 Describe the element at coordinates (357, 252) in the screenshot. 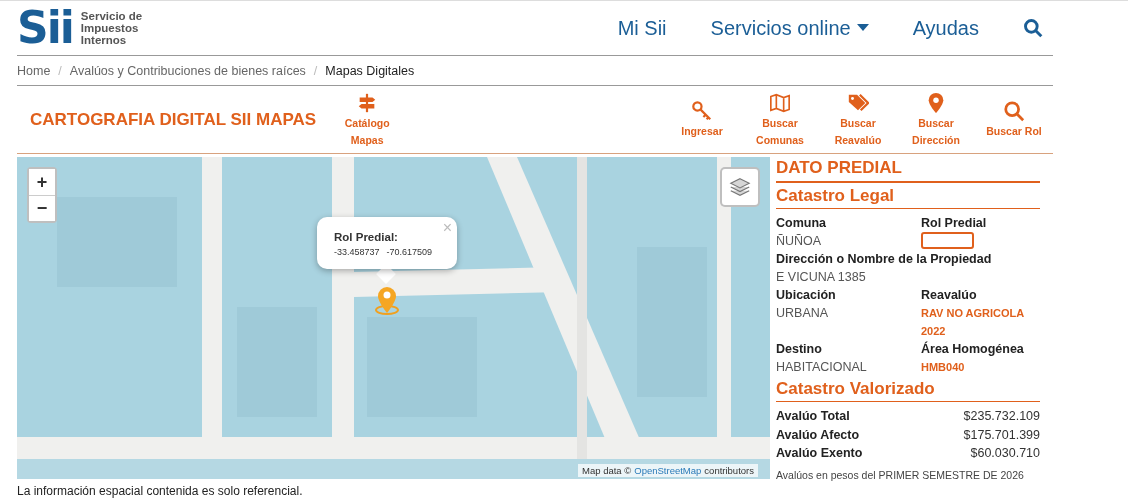

I see `latitude-text: -33.458737` at that location.